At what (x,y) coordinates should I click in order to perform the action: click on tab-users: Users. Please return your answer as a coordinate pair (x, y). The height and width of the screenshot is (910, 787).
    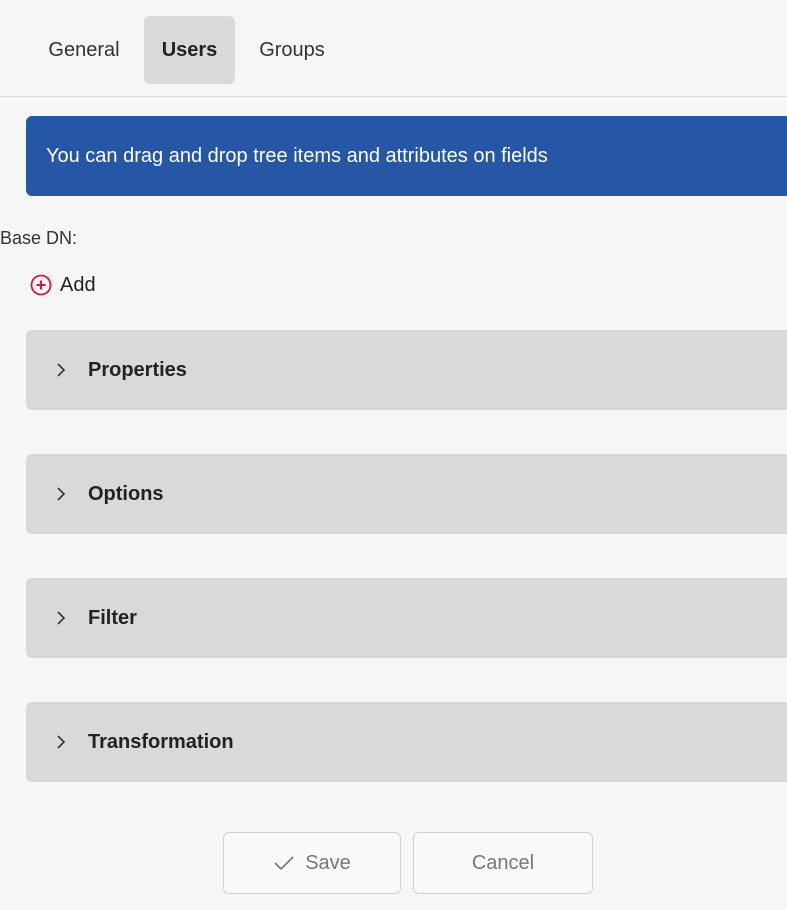
    Looking at the image, I should click on (189, 50).